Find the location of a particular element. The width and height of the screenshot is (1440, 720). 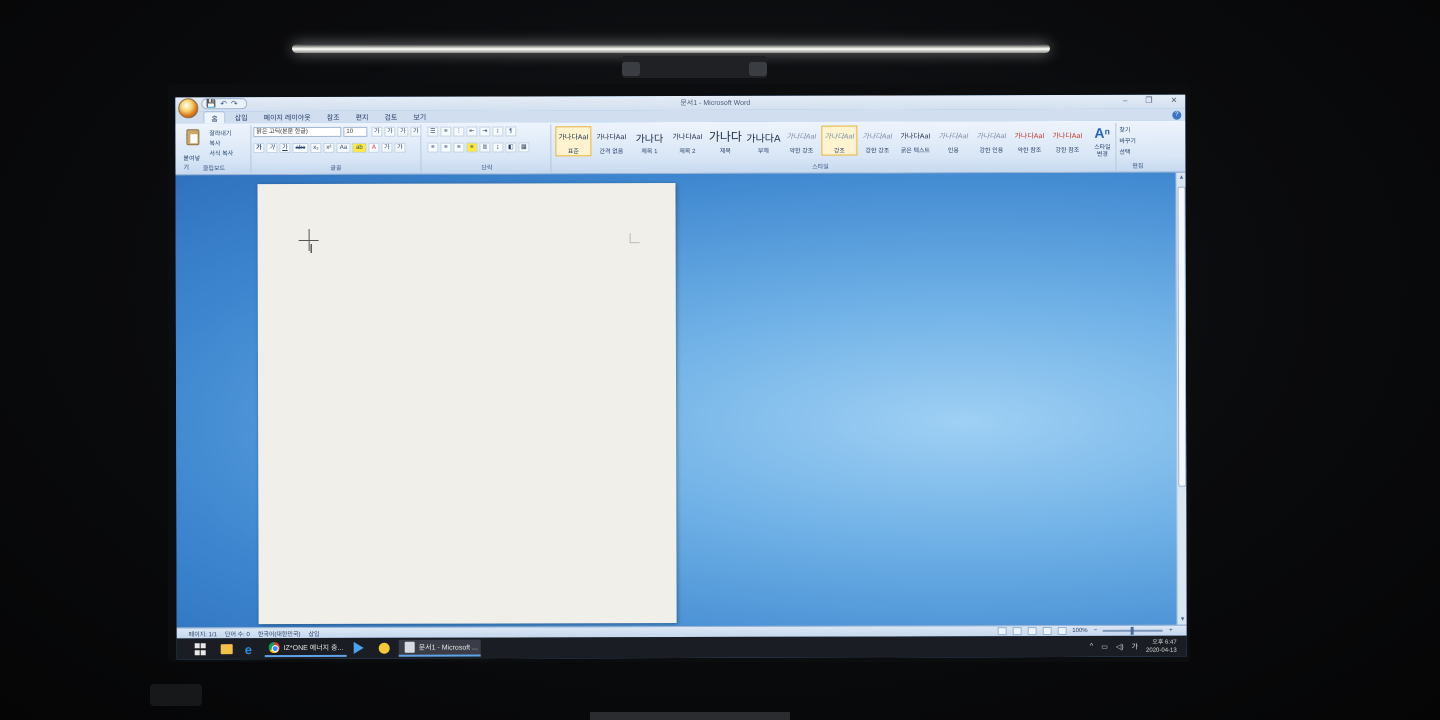

enclose-char-button: 가 is located at coordinates (400, 147).